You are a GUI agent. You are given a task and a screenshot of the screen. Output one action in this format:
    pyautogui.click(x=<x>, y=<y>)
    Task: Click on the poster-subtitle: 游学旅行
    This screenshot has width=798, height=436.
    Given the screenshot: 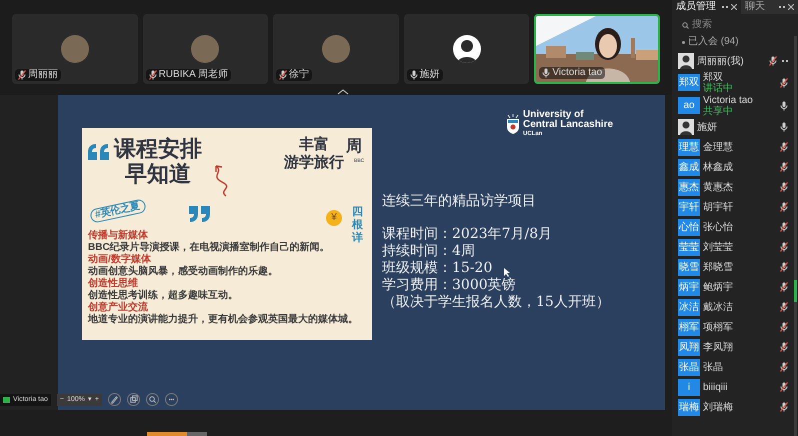 What is the action you would take?
    pyautogui.click(x=314, y=163)
    